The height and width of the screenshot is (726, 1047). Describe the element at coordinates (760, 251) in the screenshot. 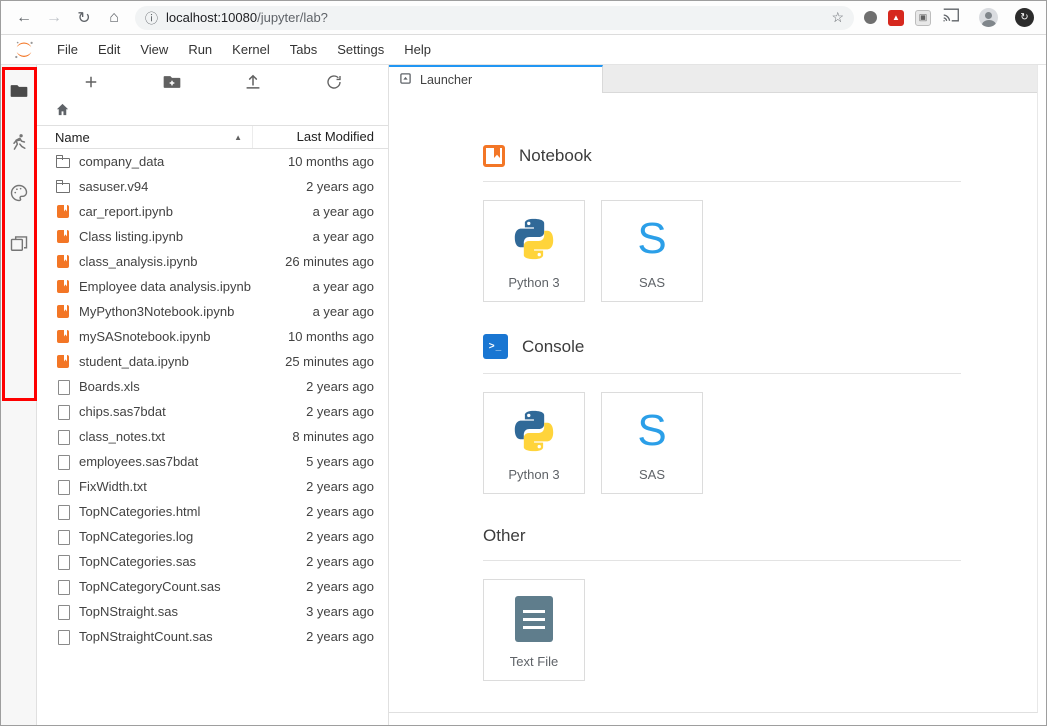

I see `notebook-cards: Python 3 S SAS` at that location.